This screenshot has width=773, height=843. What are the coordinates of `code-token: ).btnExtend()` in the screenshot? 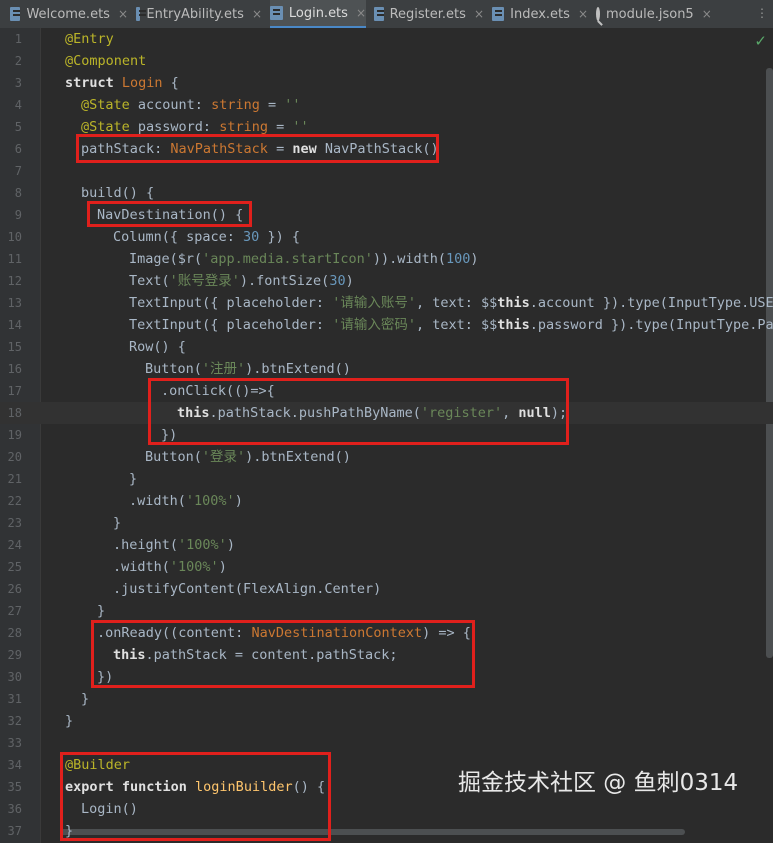 It's located at (298, 457).